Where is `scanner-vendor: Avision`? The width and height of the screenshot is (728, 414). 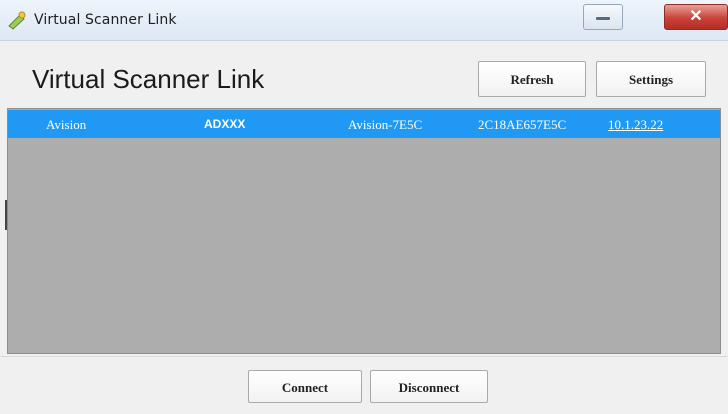
scanner-vendor: Avision is located at coordinates (66, 124).